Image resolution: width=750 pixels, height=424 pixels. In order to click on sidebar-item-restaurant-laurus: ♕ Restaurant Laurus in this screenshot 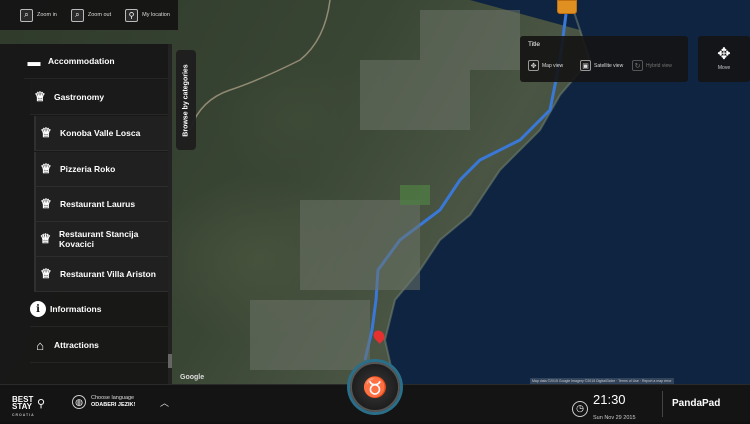, I will do `click(102, 204)`.